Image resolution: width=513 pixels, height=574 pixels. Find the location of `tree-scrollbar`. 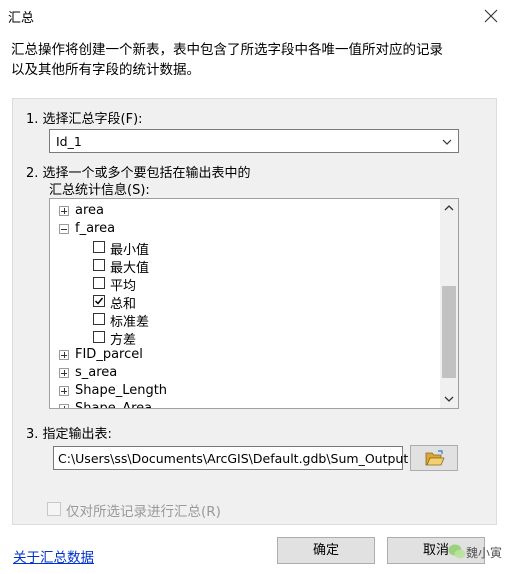

tree-scrollbar is located at coordinates (449, 303).